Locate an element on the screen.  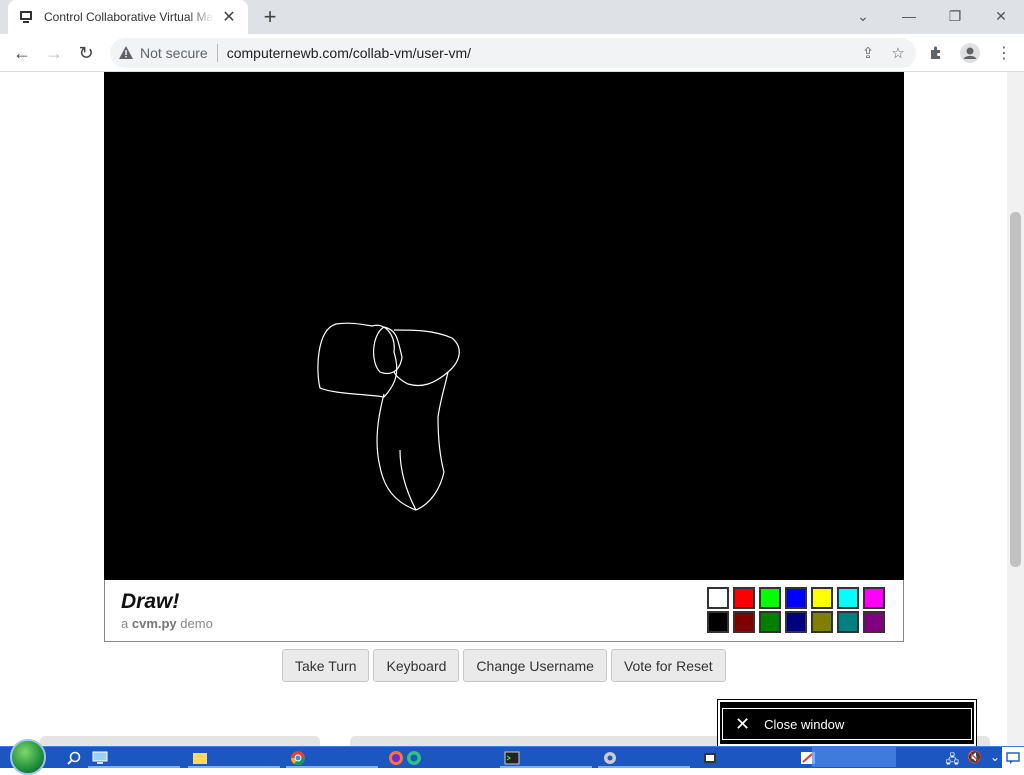
share-icon: ⇪ is located at coordinates (868, 53).